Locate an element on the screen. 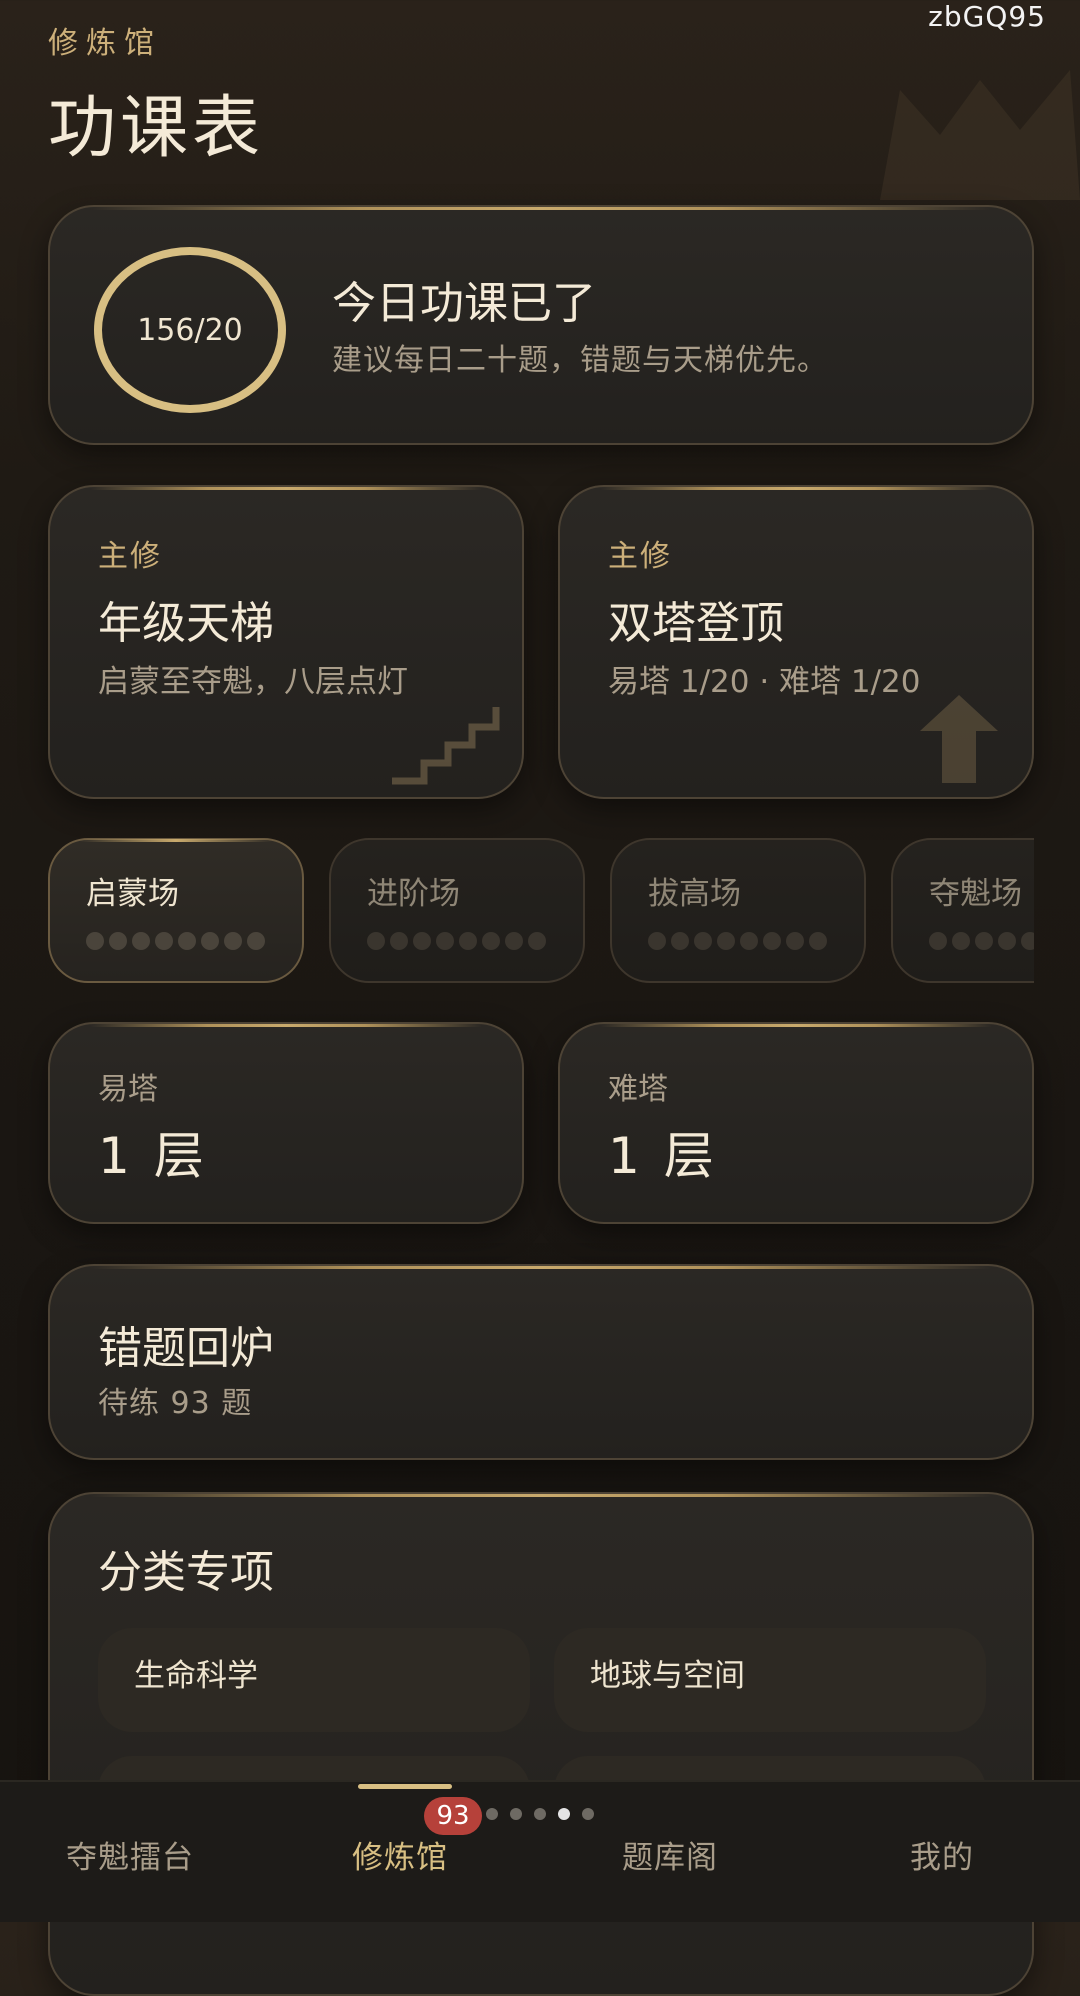 This screenshot has height=1996, width=1080. review-title: 错题回炉 is located at coordinates (186, 1348).